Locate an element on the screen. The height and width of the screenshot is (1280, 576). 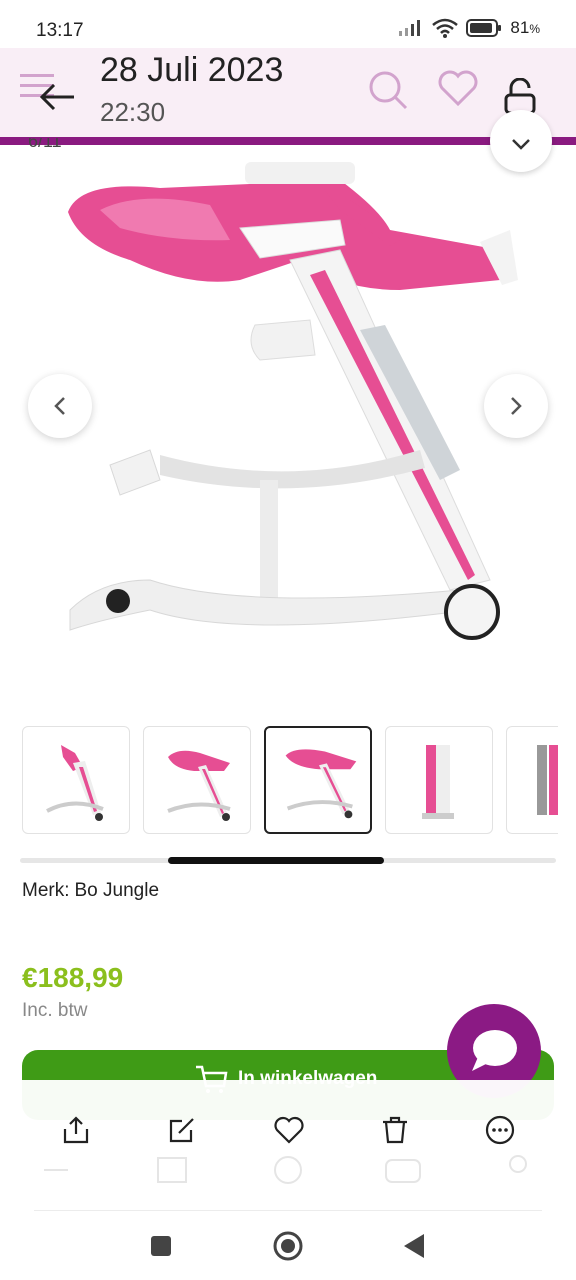
edit-button is located at coordinates (182, 1130).